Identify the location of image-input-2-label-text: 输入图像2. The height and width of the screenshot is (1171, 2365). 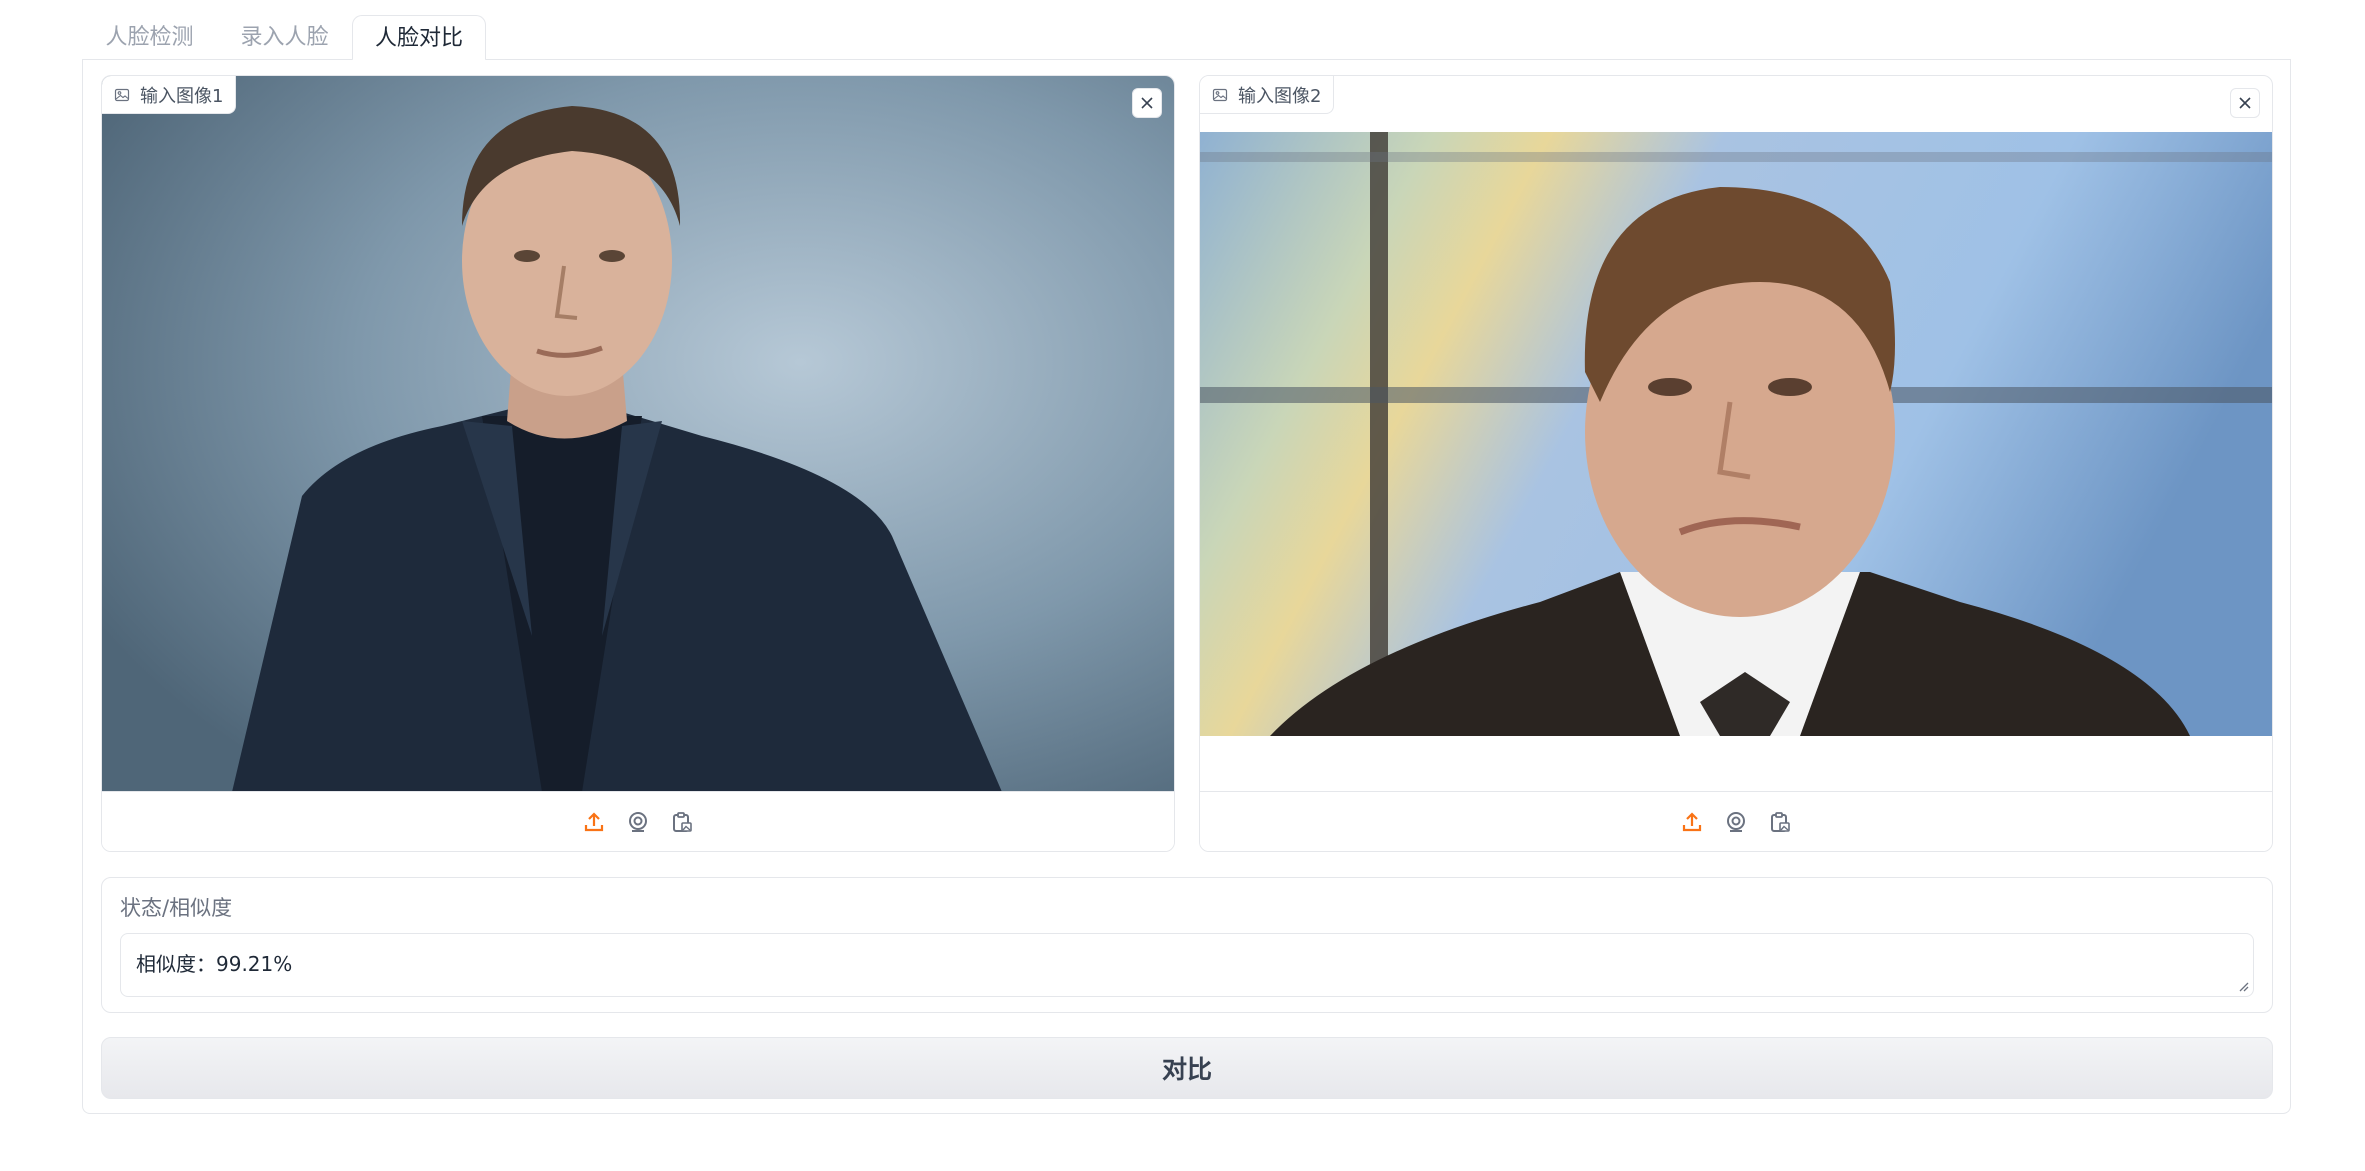
(1280, 96).